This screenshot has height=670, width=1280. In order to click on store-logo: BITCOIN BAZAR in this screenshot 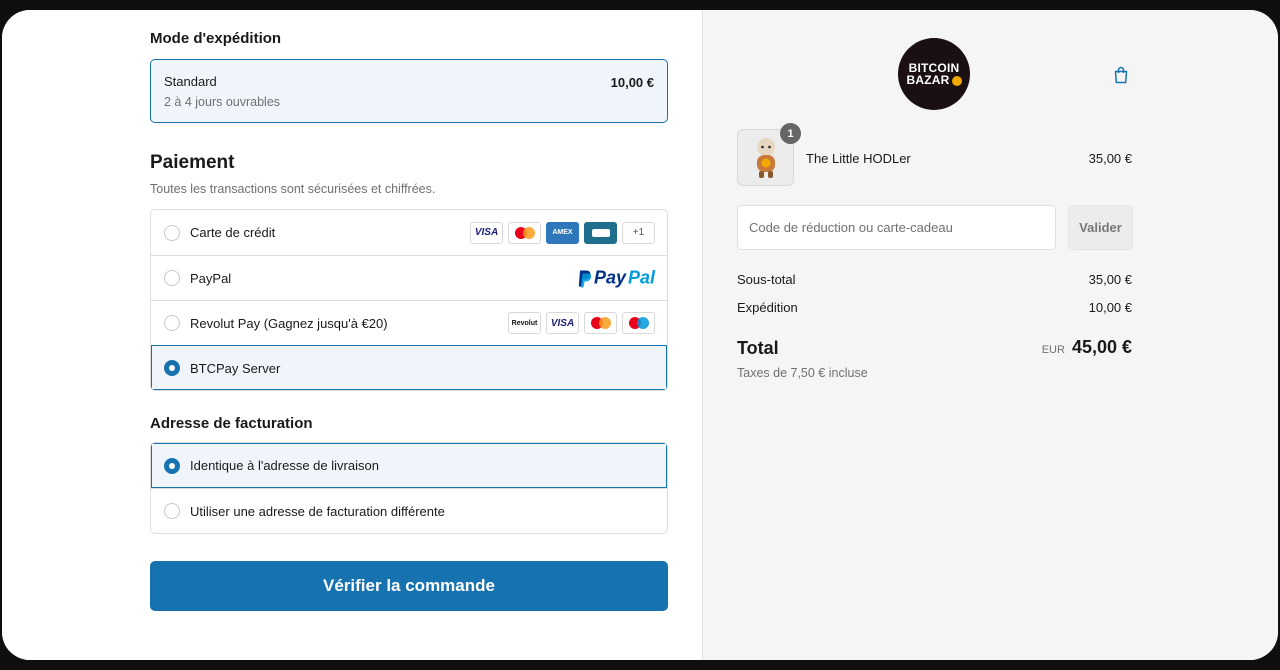, I will do `click(934, 74)`.